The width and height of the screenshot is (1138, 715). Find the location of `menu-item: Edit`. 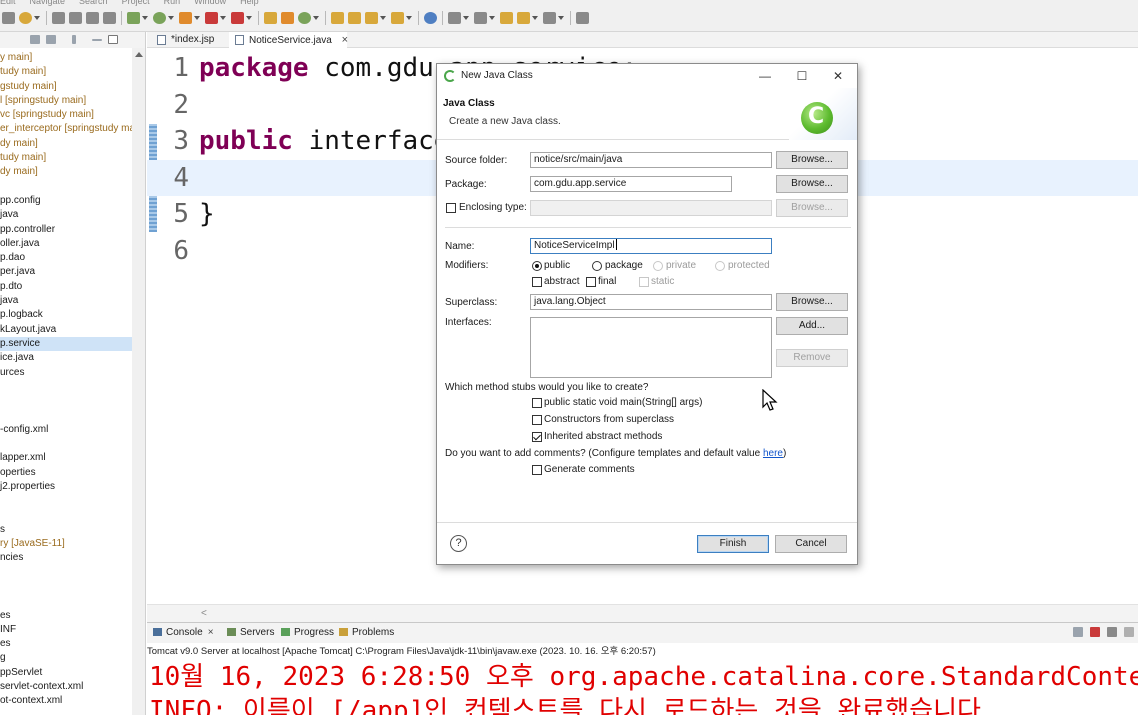

menu-item: Edit is located at coordinates (8, 3).